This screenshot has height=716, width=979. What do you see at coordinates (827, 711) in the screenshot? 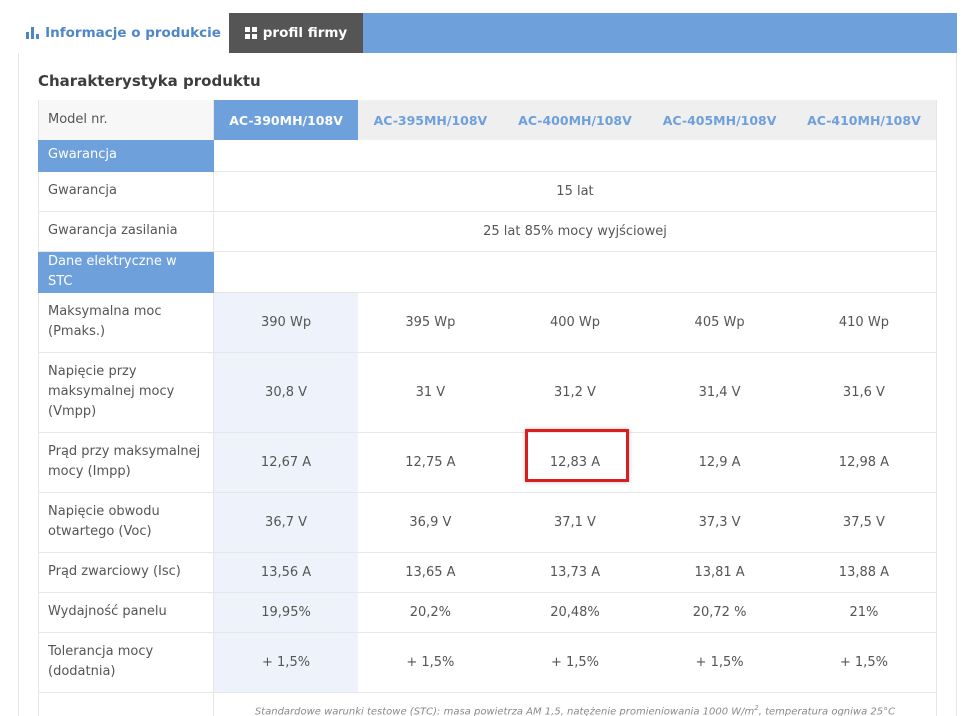
I see `footnote-text-end: , temperatura ogniwa 25°C` at bounding box center [827, 711].